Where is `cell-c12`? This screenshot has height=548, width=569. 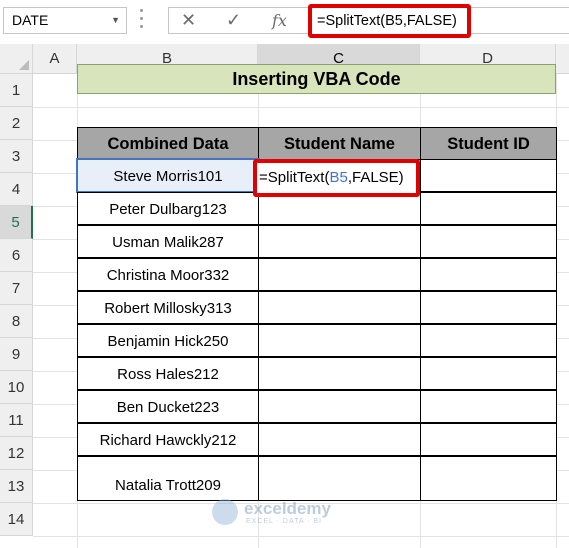
cell-c12 is located at coordinates (339, 406).